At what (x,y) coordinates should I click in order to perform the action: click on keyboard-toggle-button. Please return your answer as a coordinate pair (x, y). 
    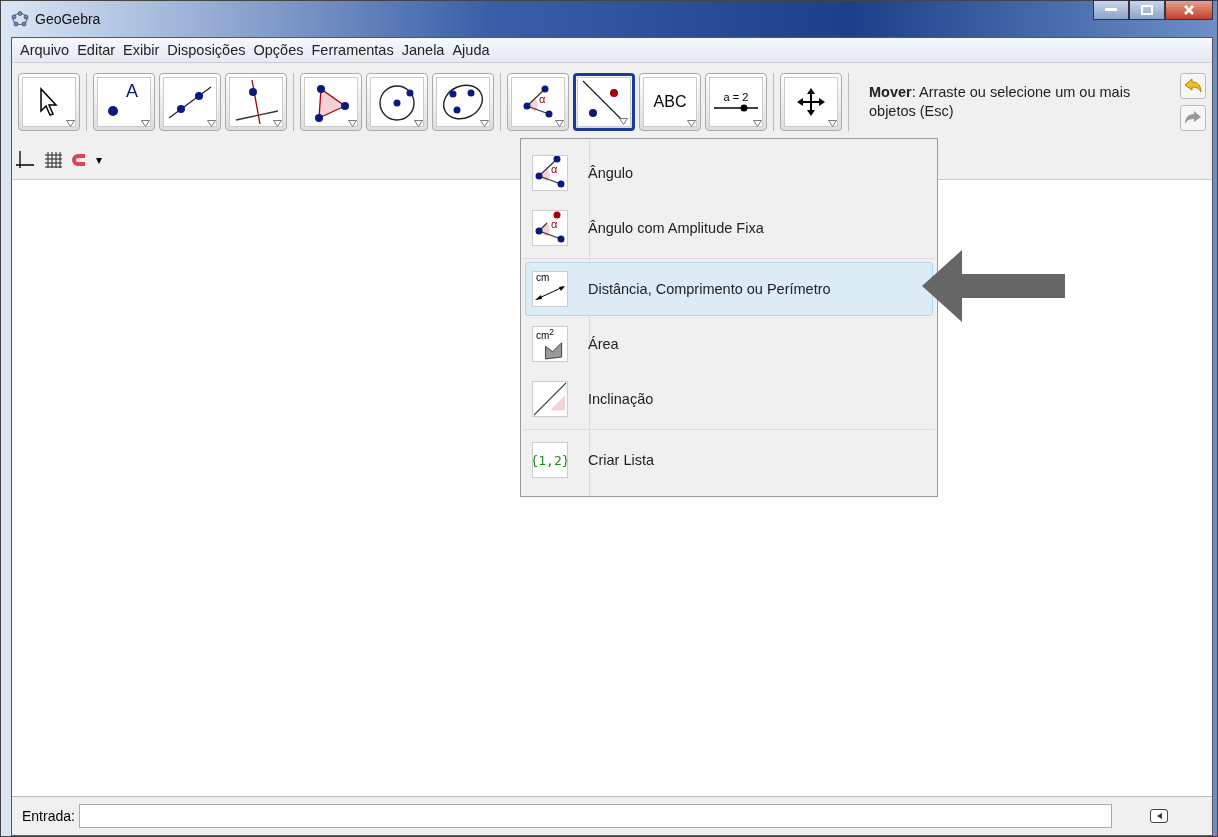
    Looking at the image, I should click on (1159, 816).